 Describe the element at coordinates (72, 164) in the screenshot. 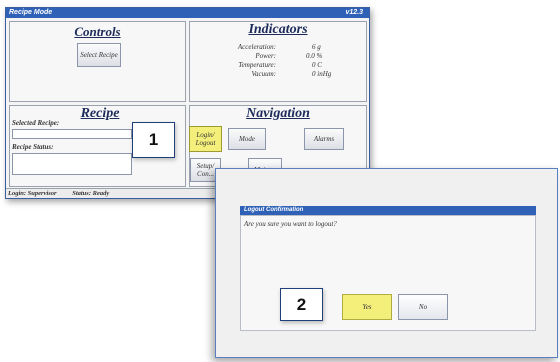

I see `recipe-status-field` at that location.